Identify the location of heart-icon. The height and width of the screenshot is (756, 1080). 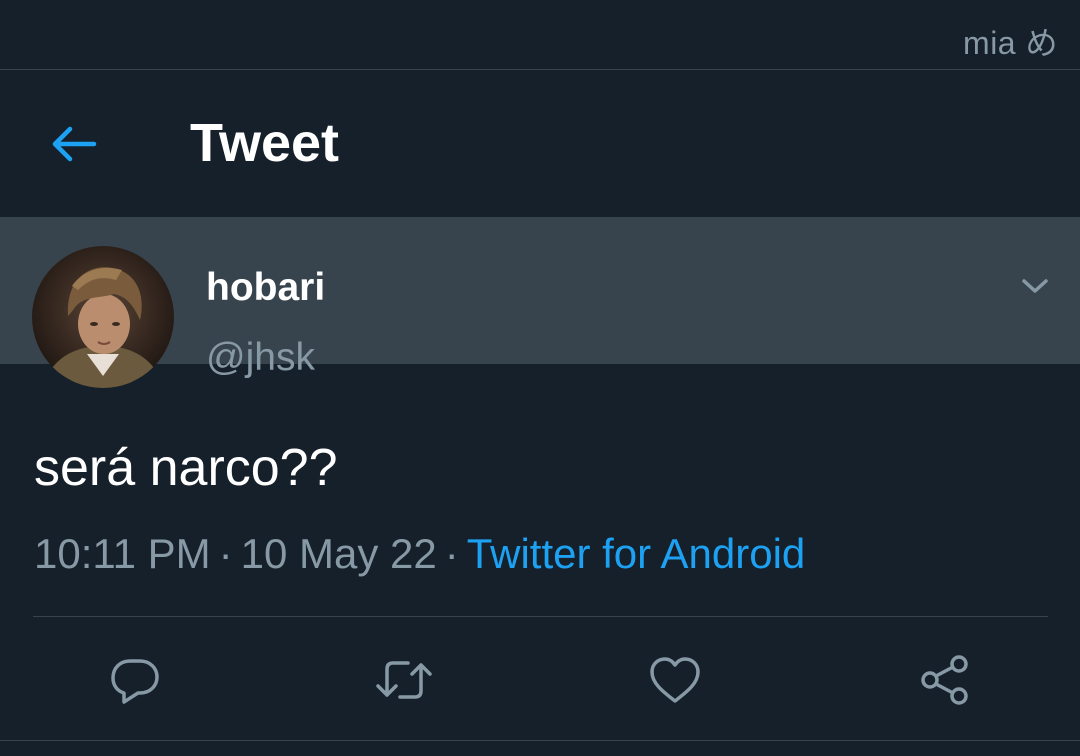
(675, 680).